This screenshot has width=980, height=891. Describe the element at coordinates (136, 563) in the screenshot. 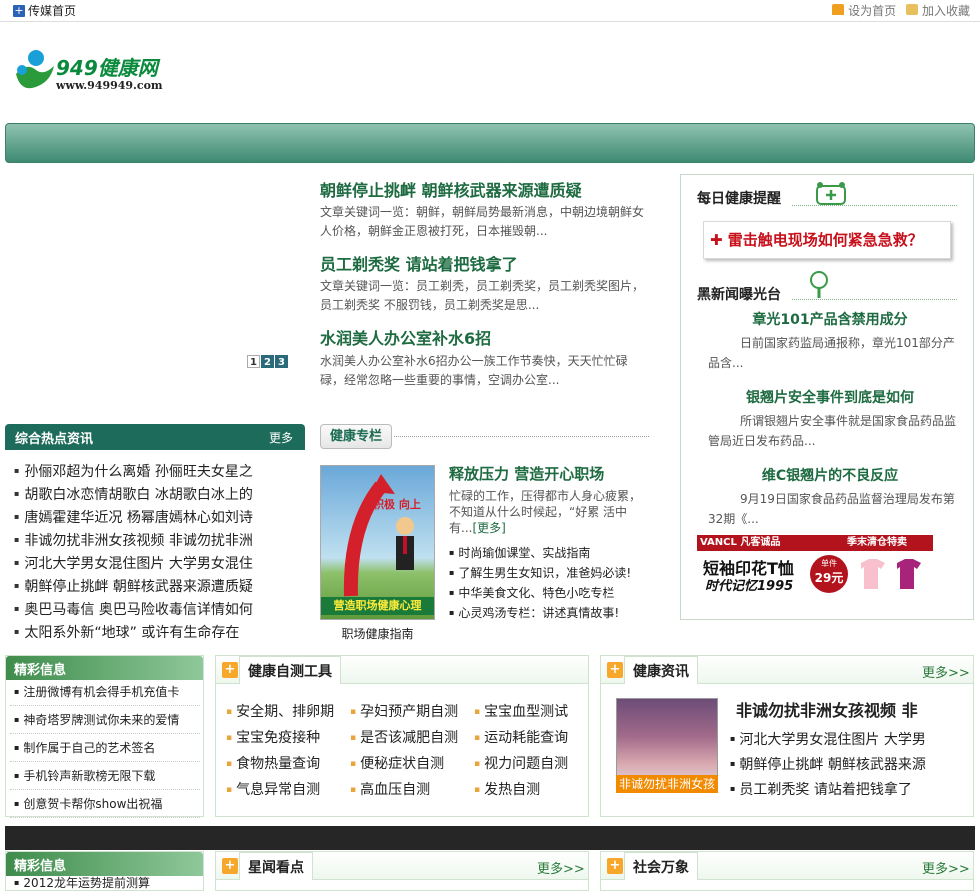

I see `list-item: 河北大学男女混住图片 大学男女混住` at that location.